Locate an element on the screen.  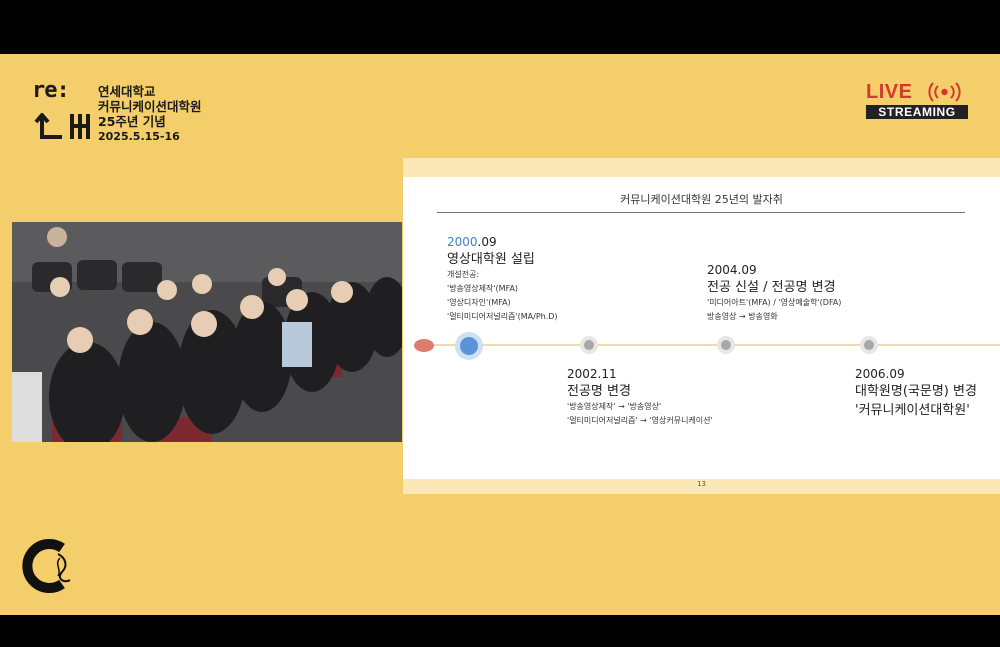
event-date: 2025.5.15-16 is located at coordinates (139, 136).